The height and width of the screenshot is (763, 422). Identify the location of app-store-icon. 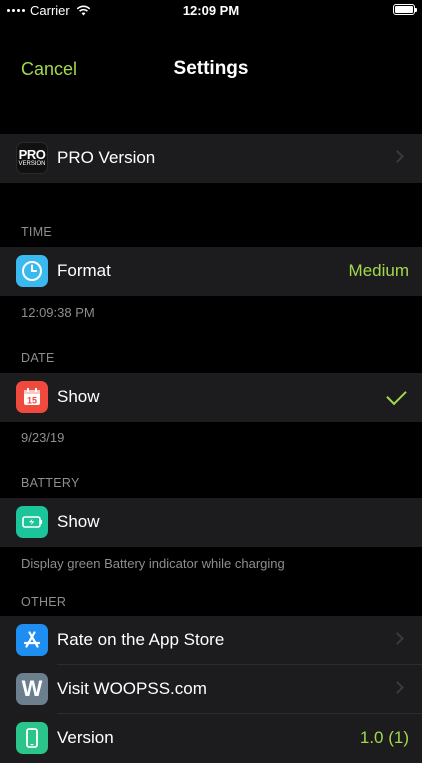
(32, 640).